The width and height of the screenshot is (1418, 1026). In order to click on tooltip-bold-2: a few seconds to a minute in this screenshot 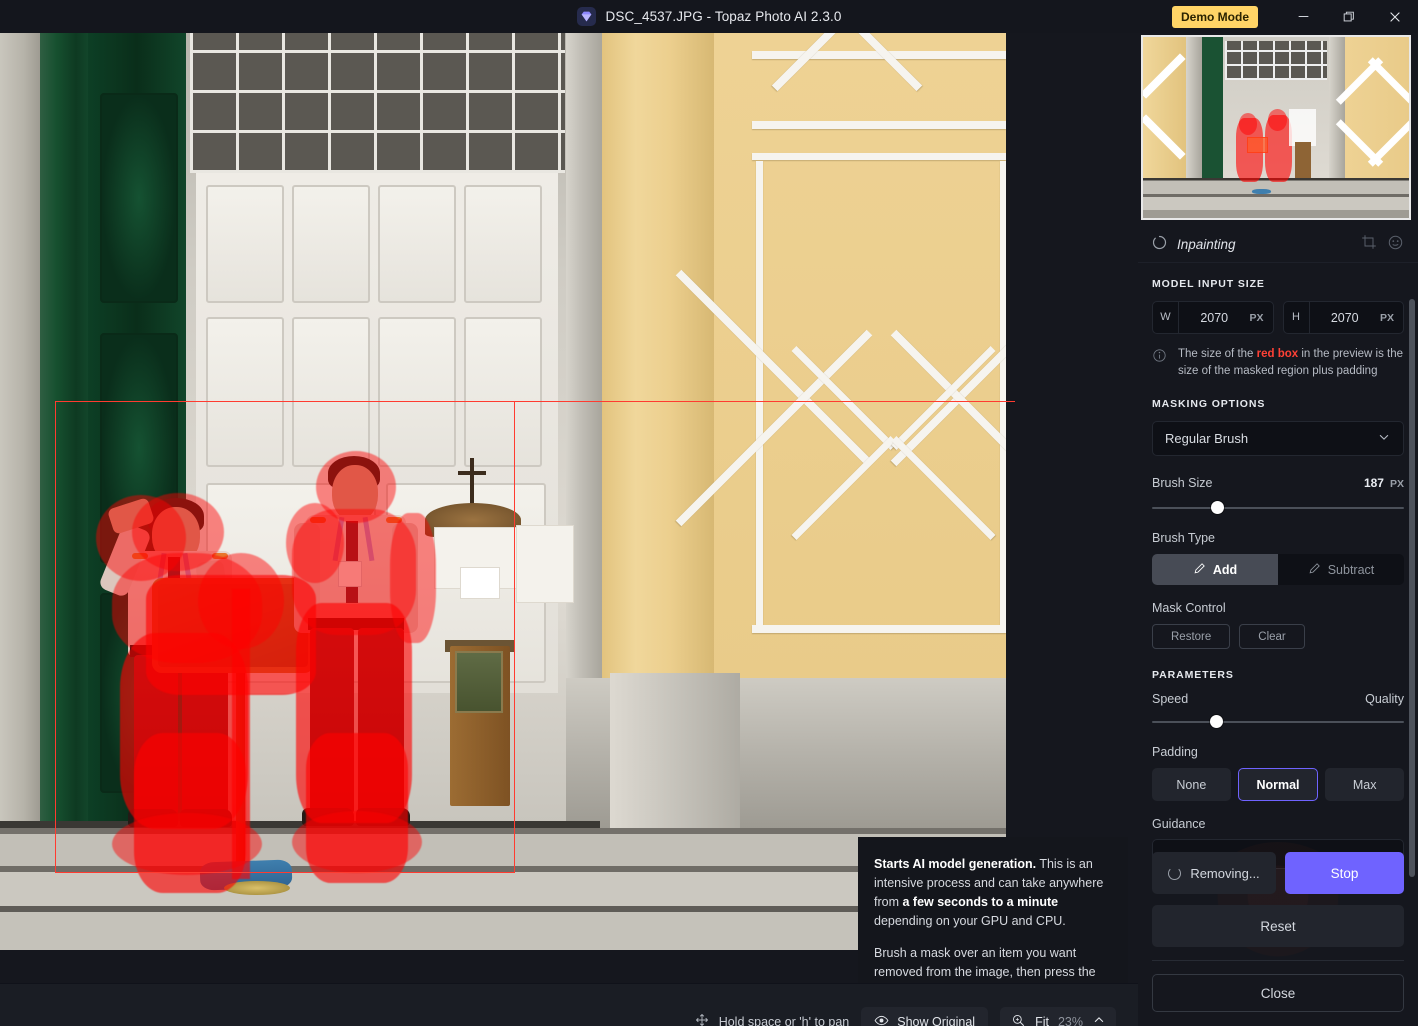, I will do `click(980, 902)`.